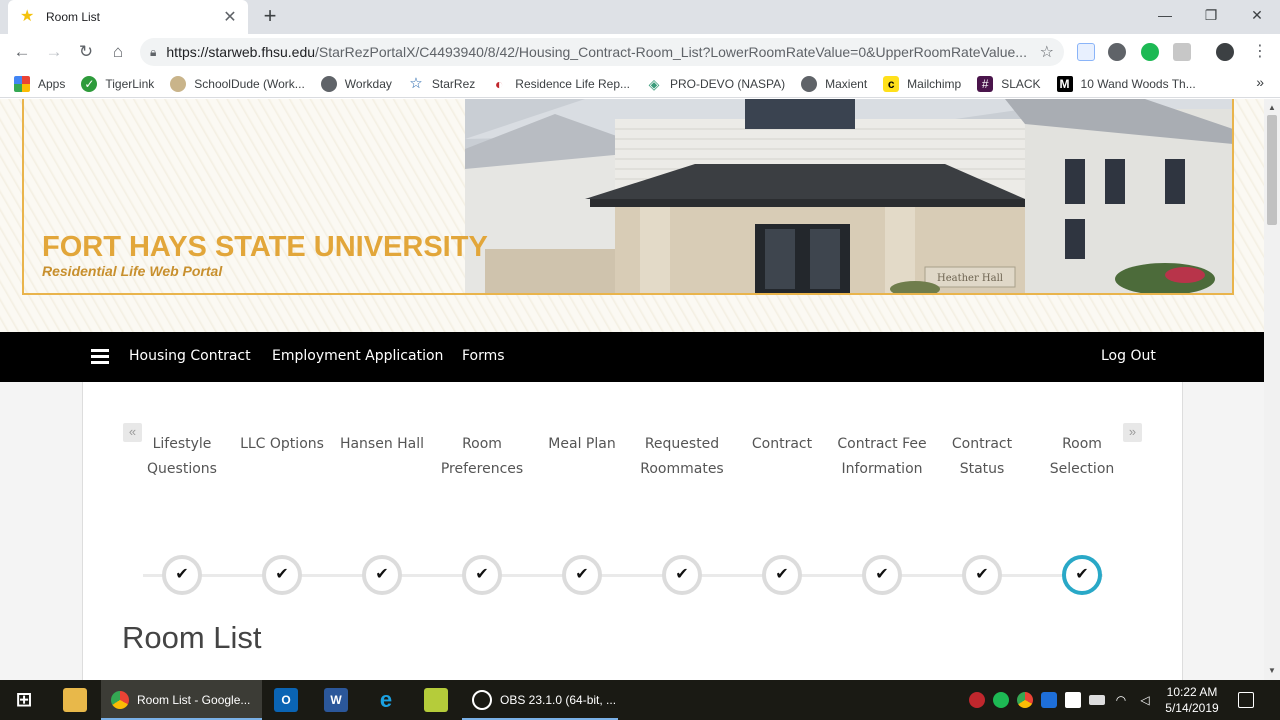 Image resolution: width=1280 pixels, height=720 pixels. What do you see at coordinates (654, 83) in the screenshot?
I see `diamond-icon: ◈` at bounding box center [654, 83].